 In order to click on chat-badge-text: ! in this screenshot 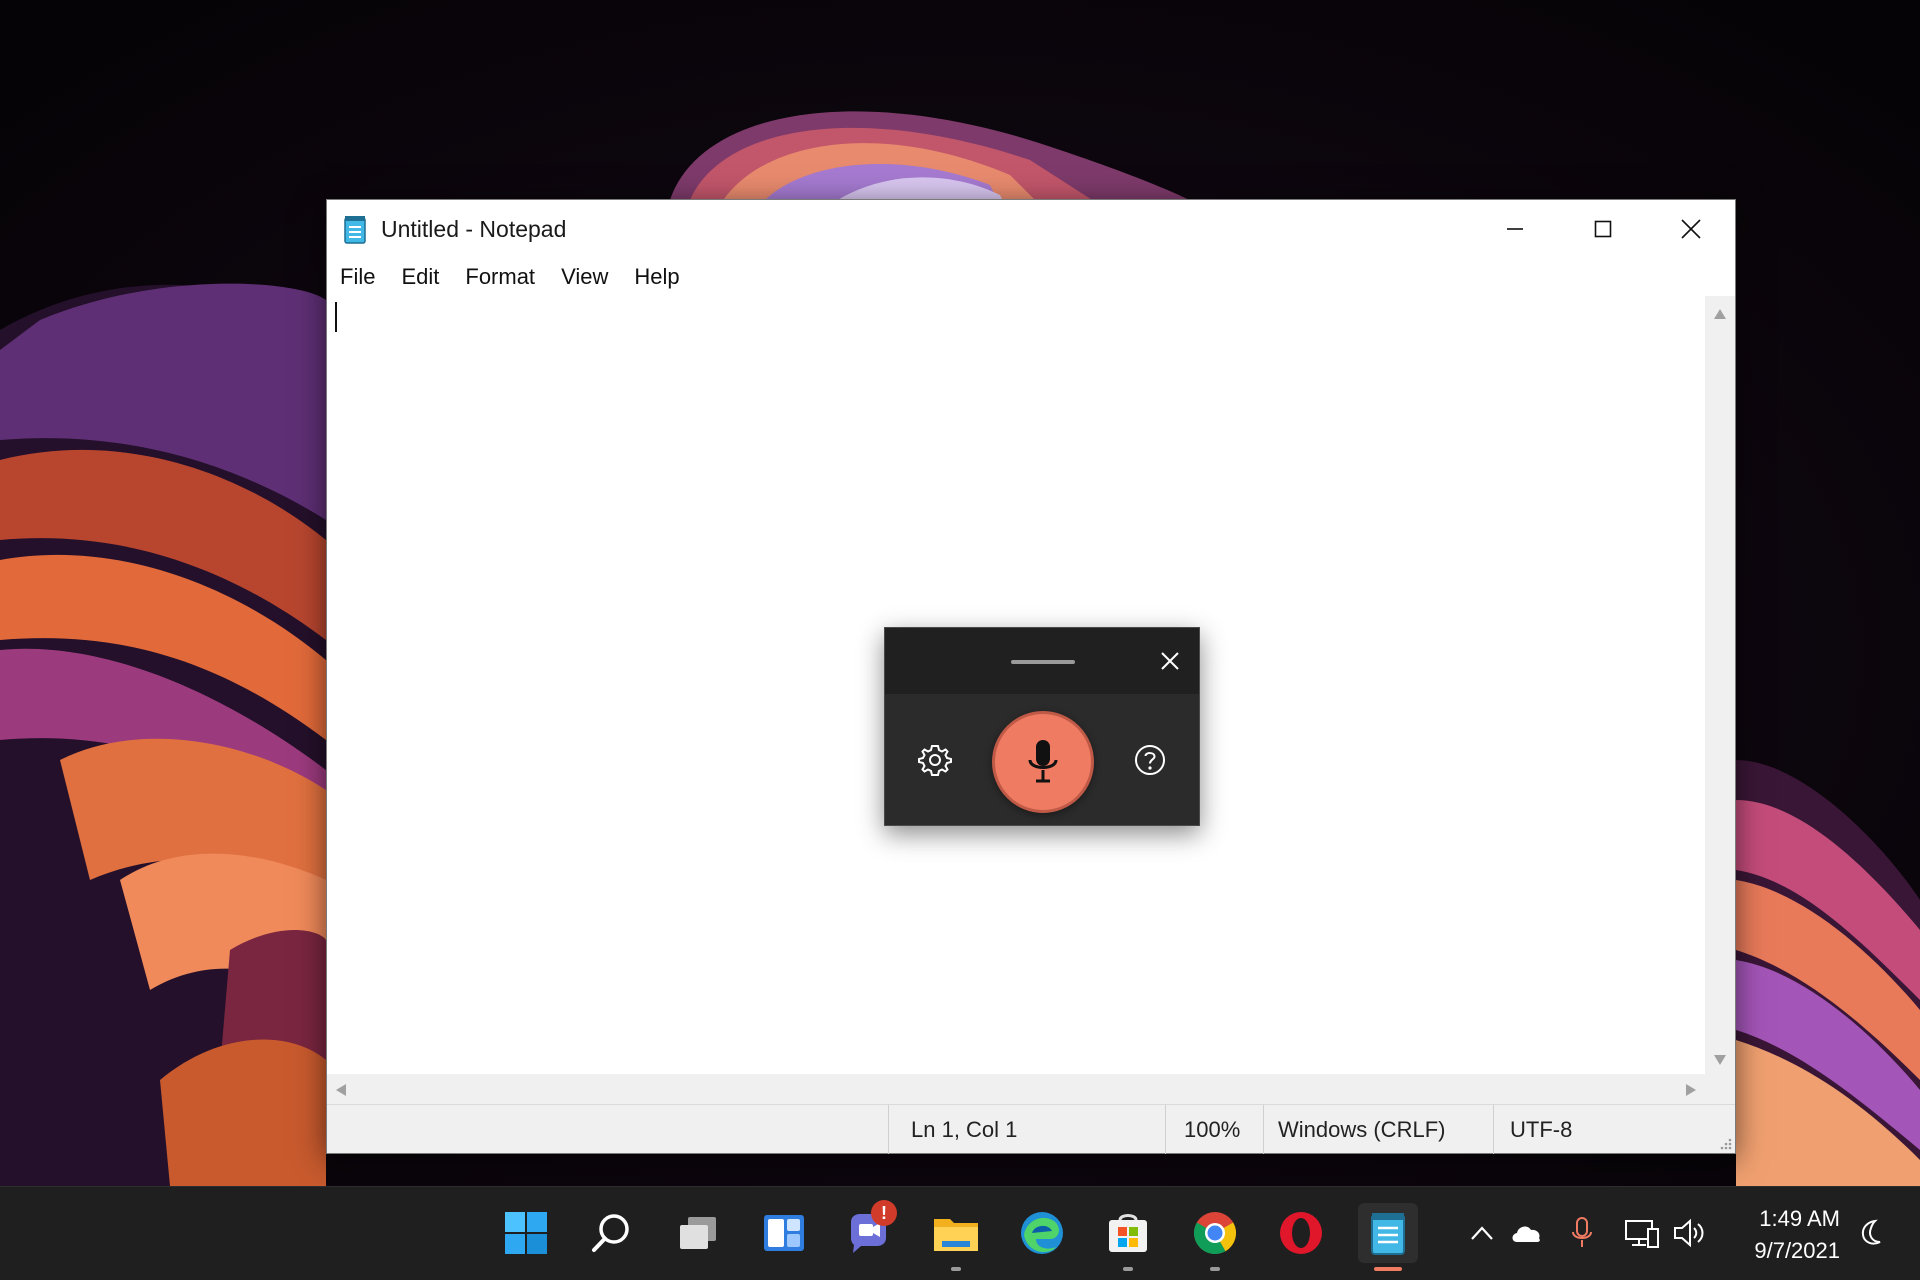, I will do `click(884, 1213)`.